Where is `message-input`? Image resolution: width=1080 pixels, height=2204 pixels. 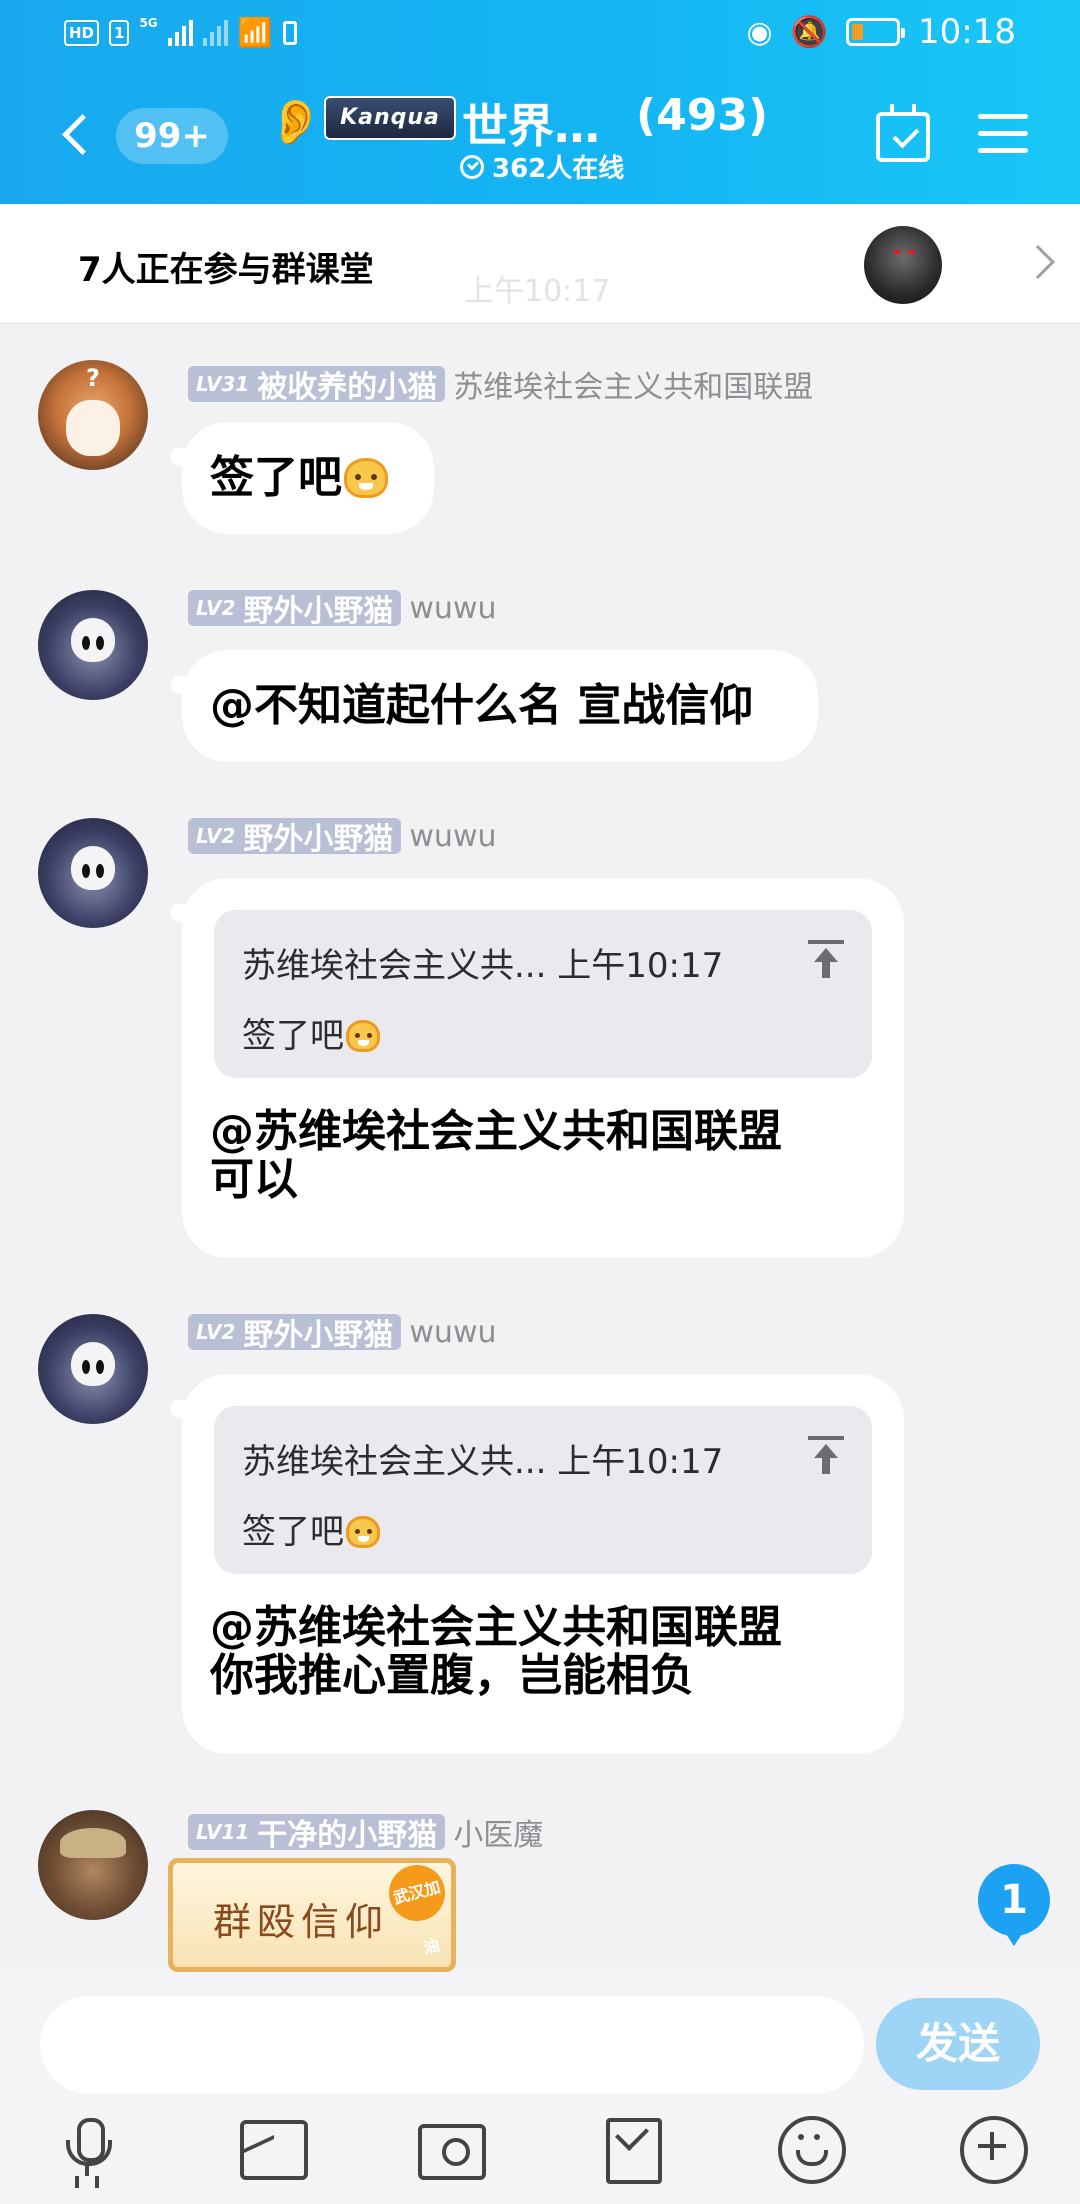 message-input is located at coordinates (452, 2045).